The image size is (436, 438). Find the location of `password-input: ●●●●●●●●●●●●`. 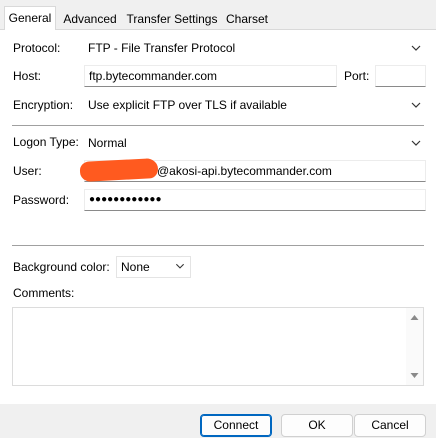

password-input: ●●●●●●●●●●●● is located at coordinates (255, 200).